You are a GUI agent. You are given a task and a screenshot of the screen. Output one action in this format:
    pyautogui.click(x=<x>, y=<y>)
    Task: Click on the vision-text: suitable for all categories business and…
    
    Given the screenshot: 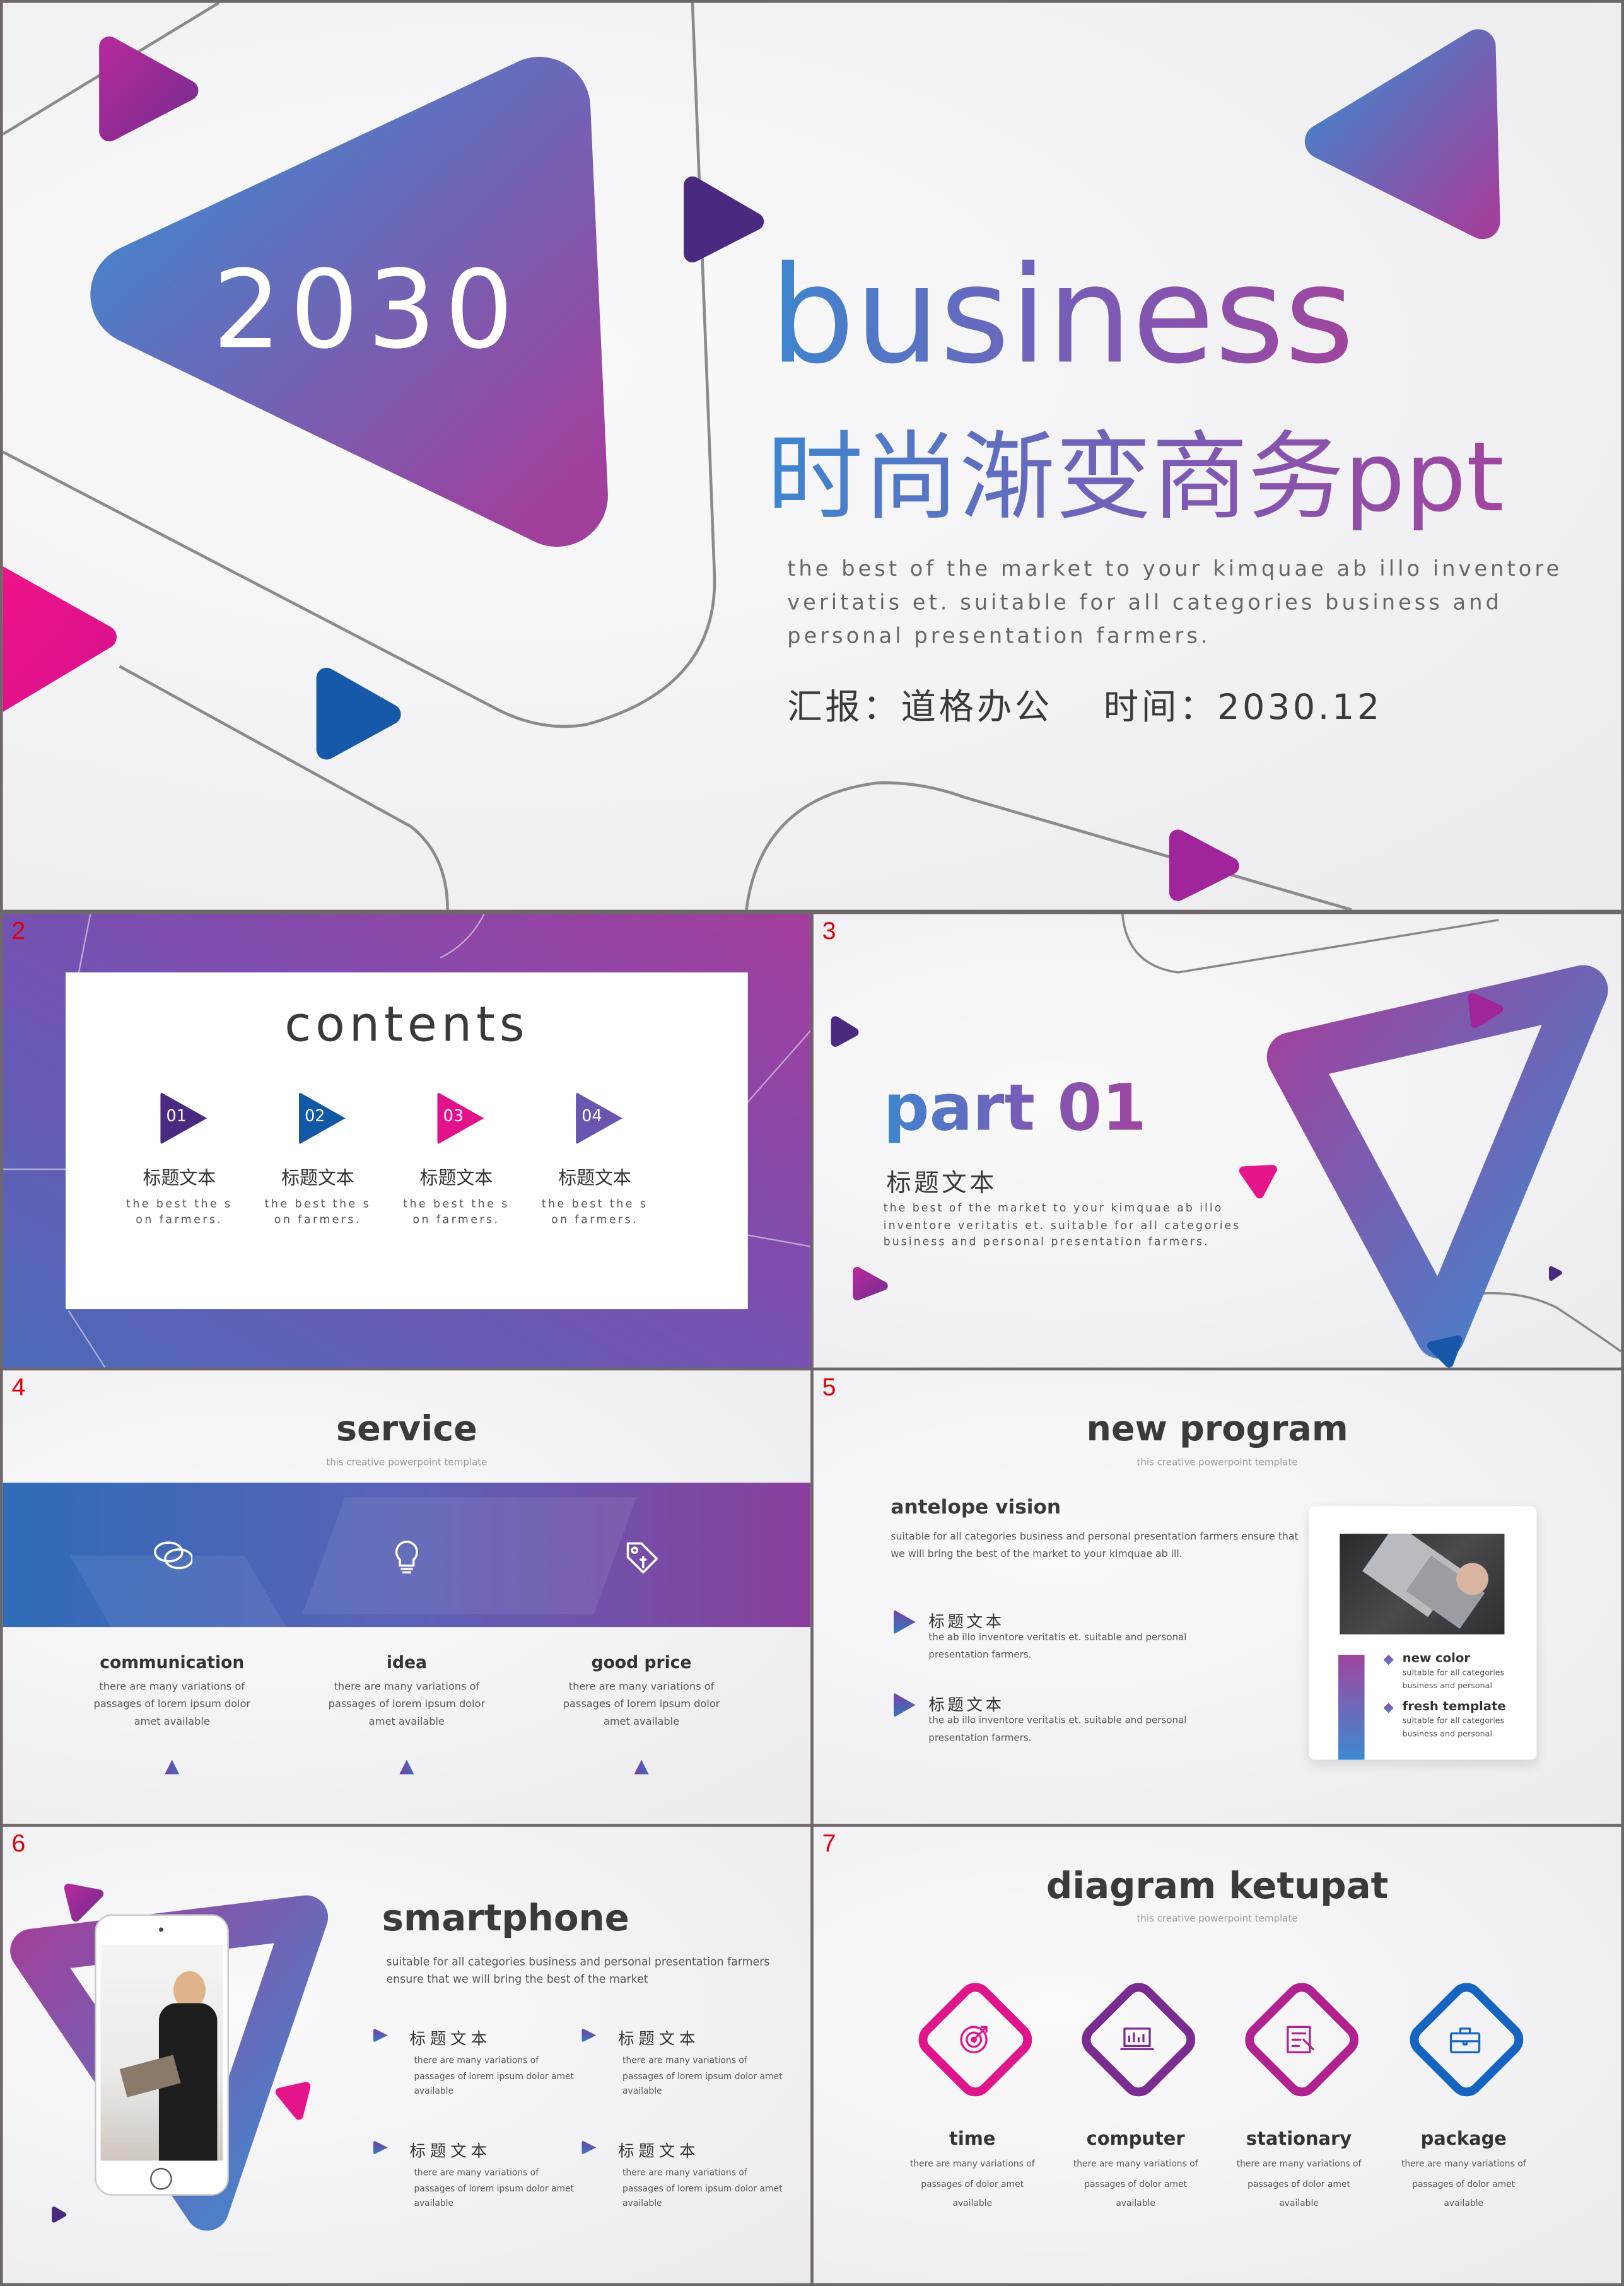 What is the action you would take?
    pyautogui.click(x=1095, y=1545)
    